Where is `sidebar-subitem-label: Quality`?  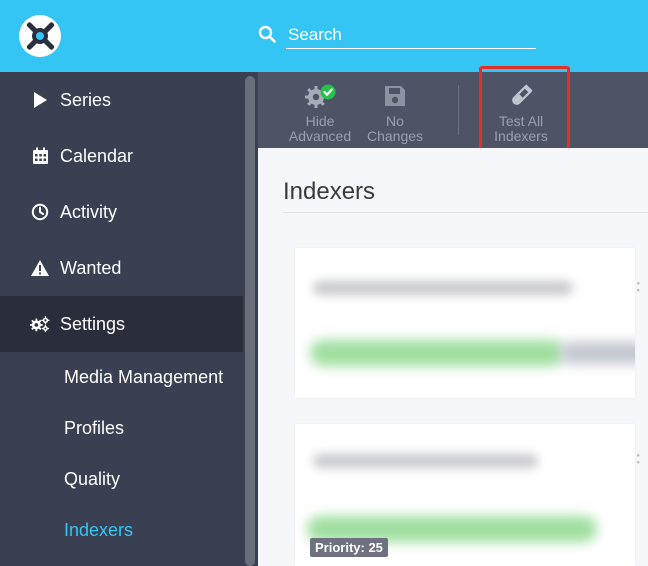 sidebar-subitem-label: Quality is located at coordinates (92, 479).